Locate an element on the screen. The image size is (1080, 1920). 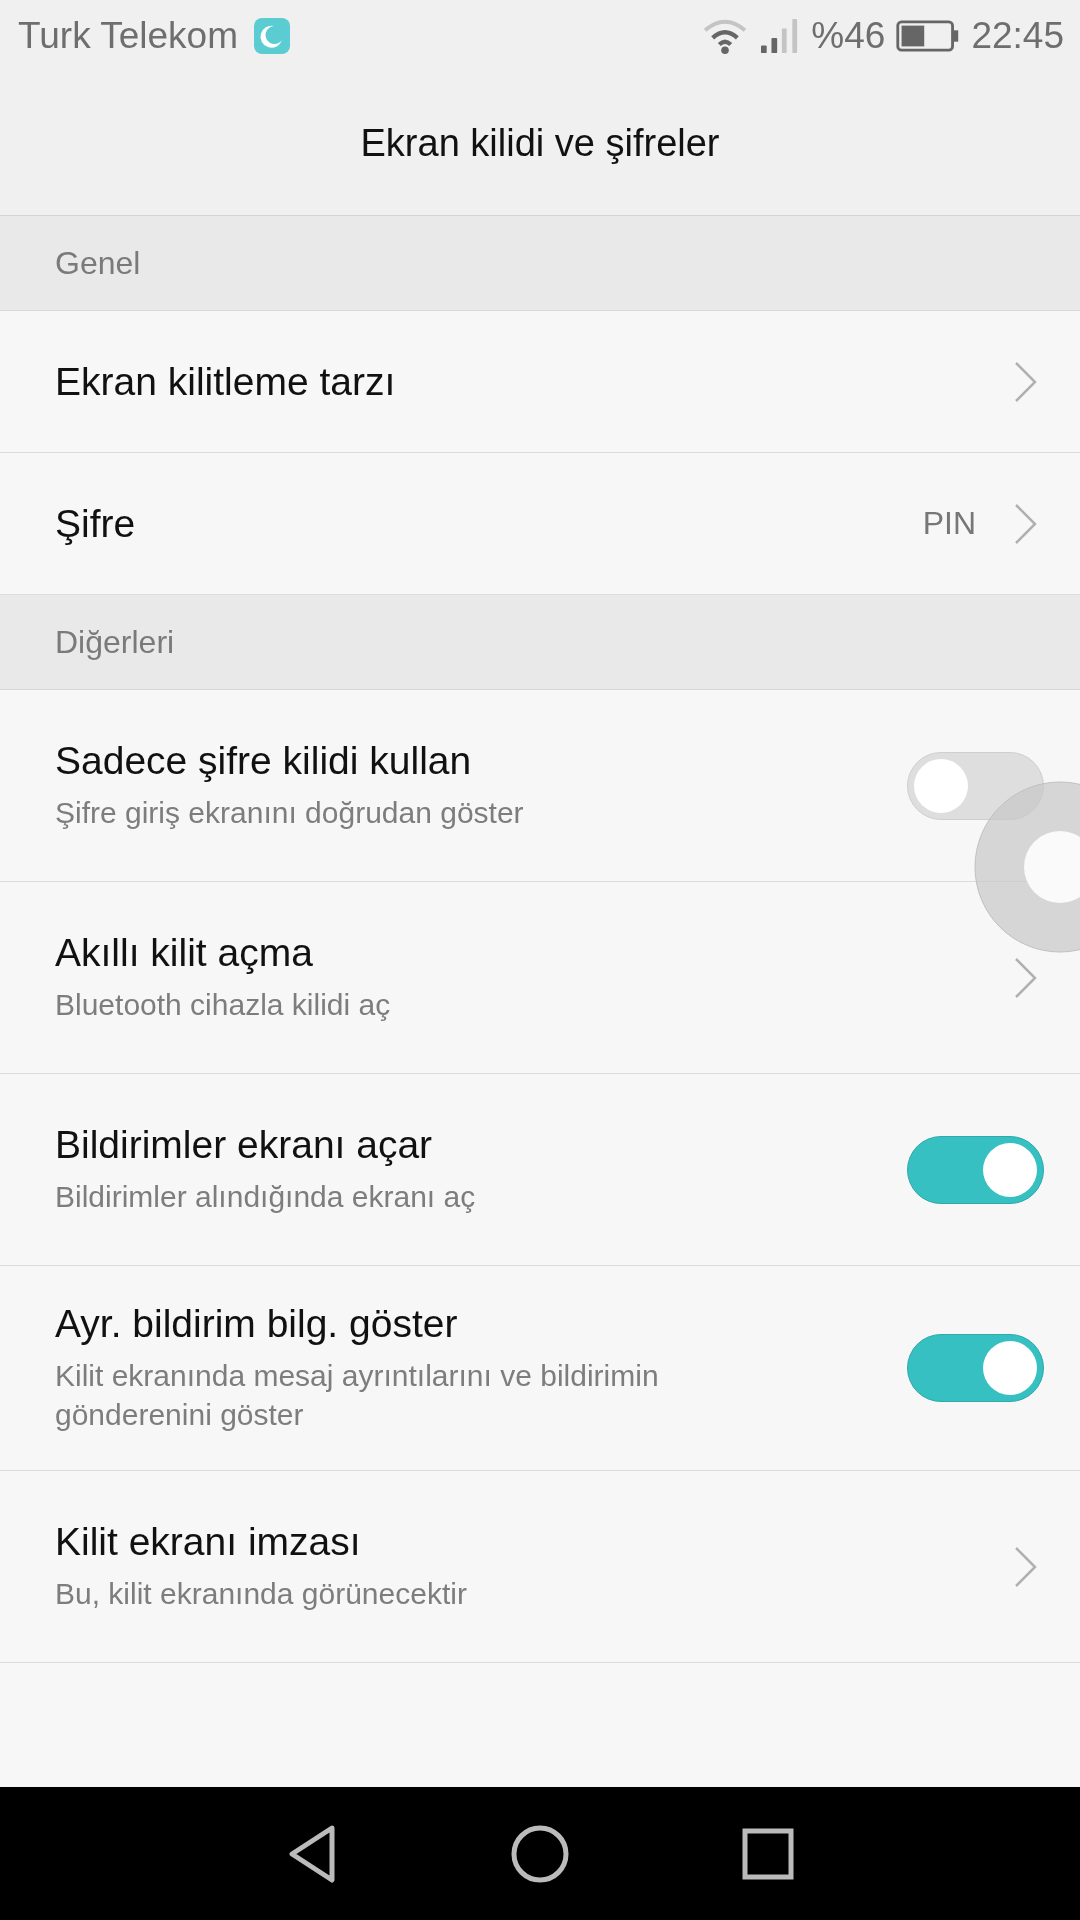
recent-apps-icon is located at coordinates (768, 1853).